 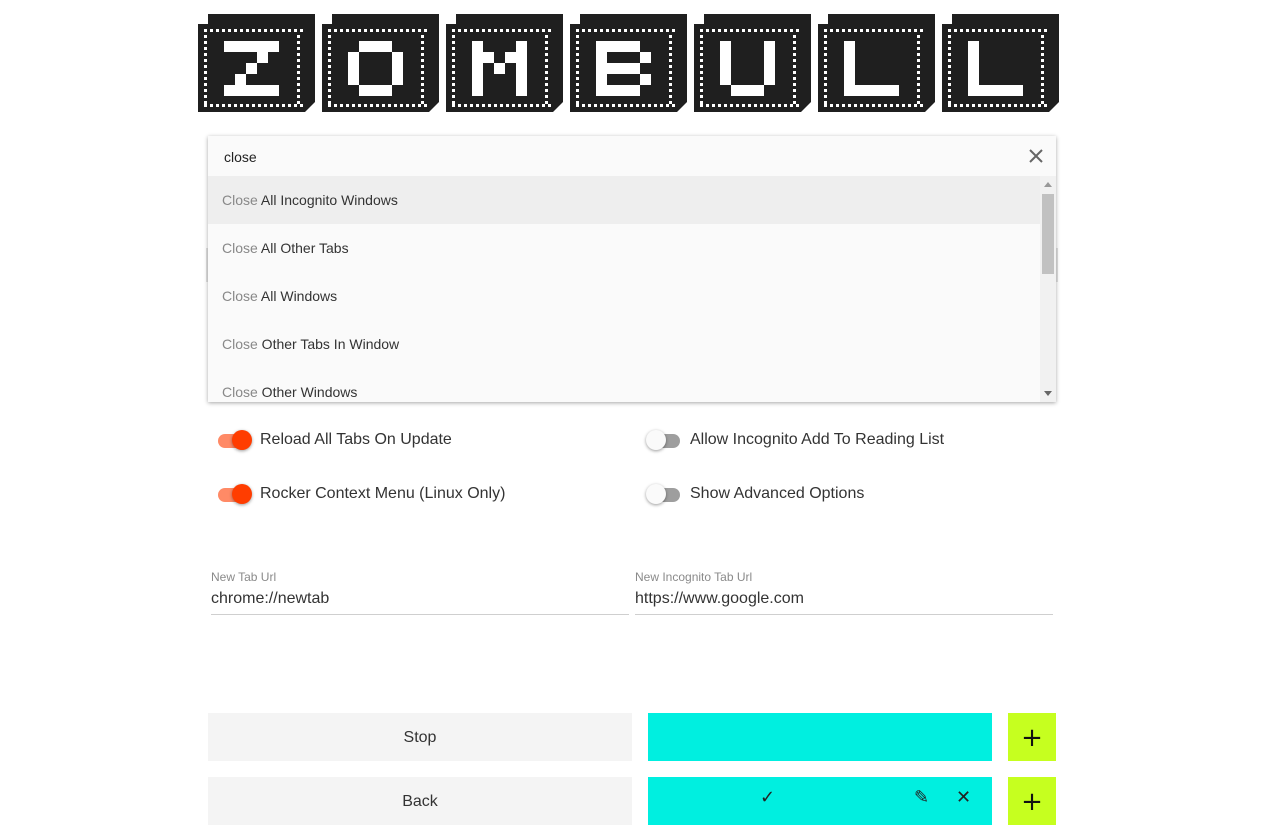 What do you see at coordinates (420, 801) in the screenshot?
I see `back-button: Back` at bounding box center [420, 801].